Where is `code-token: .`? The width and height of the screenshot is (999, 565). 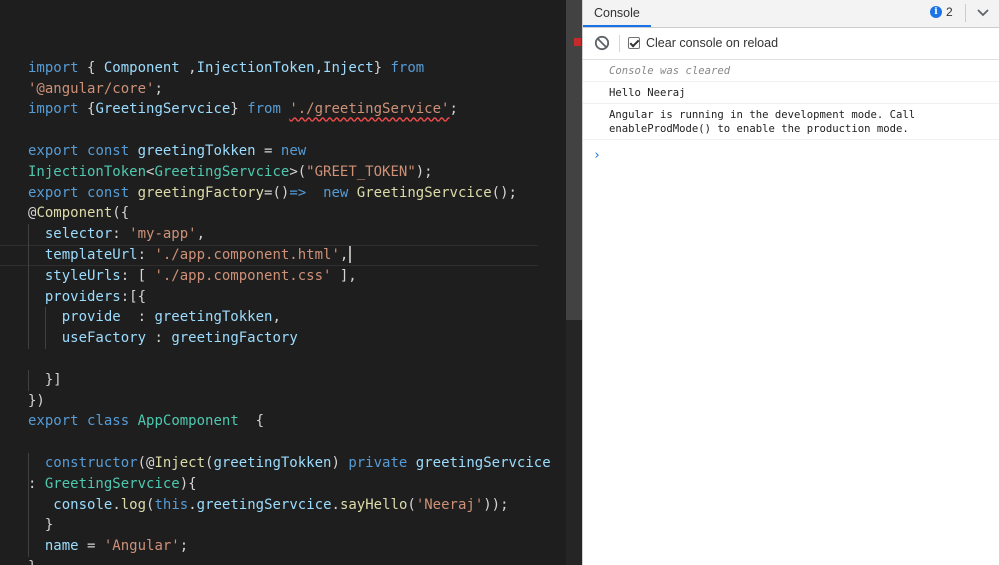 code-token: . is located at coordinates (192, 504).